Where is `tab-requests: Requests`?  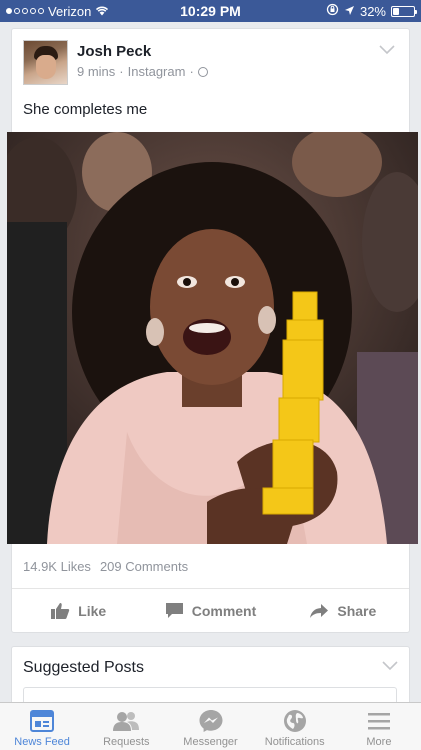 tab-requests: Requests is located at coordinates (126, 726).